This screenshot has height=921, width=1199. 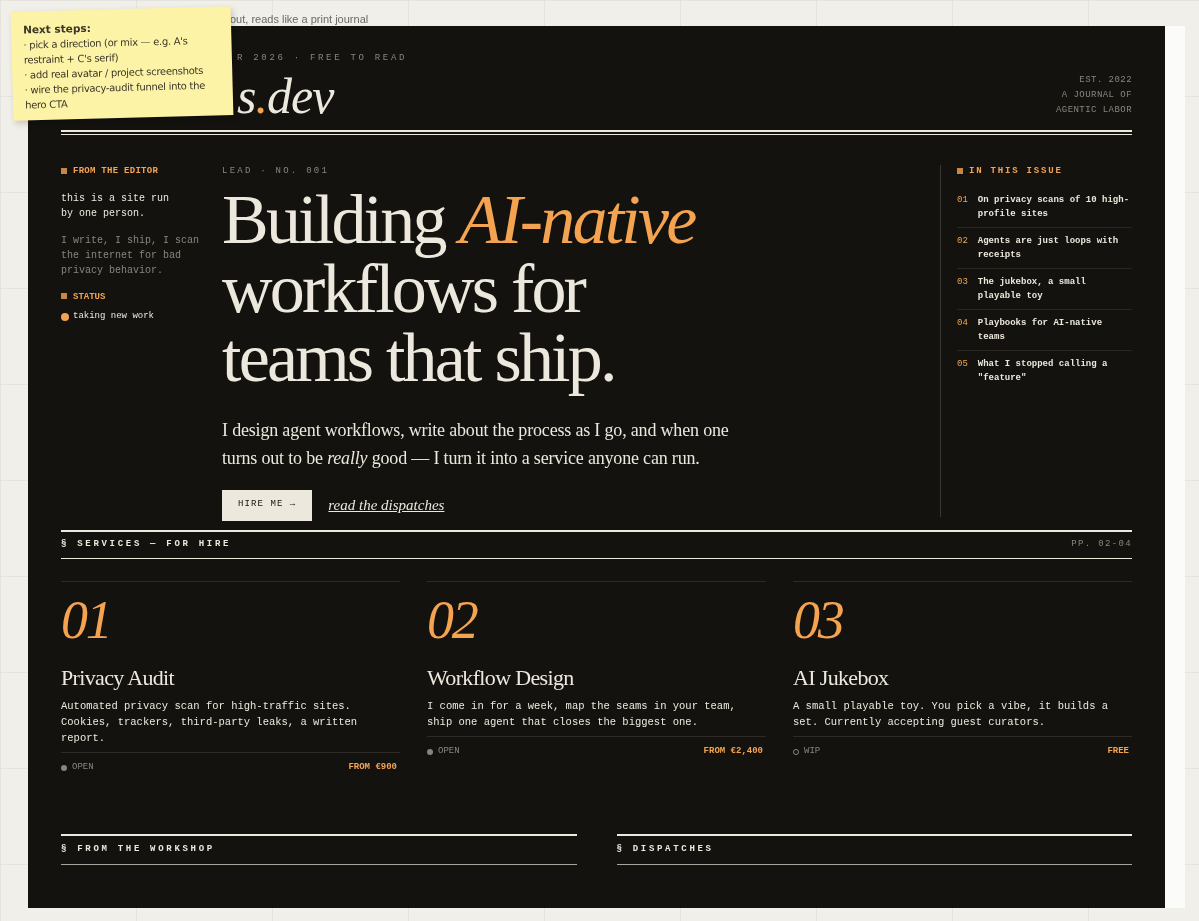 I want to click on issue-item: 04 Playbooks for AI-native teams, so click(x=1044, y=330).